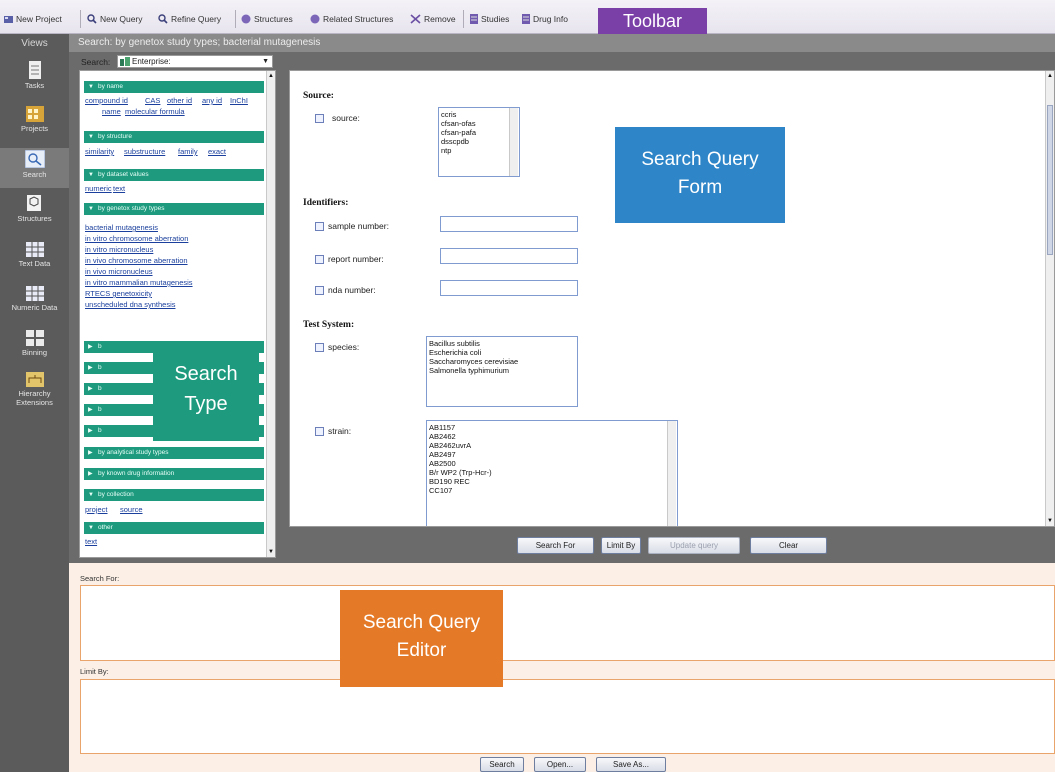 The width and height of the screenshot is (1055, 772). I want to click on link-molecular-formula: molecular formula, so click(155, 111).